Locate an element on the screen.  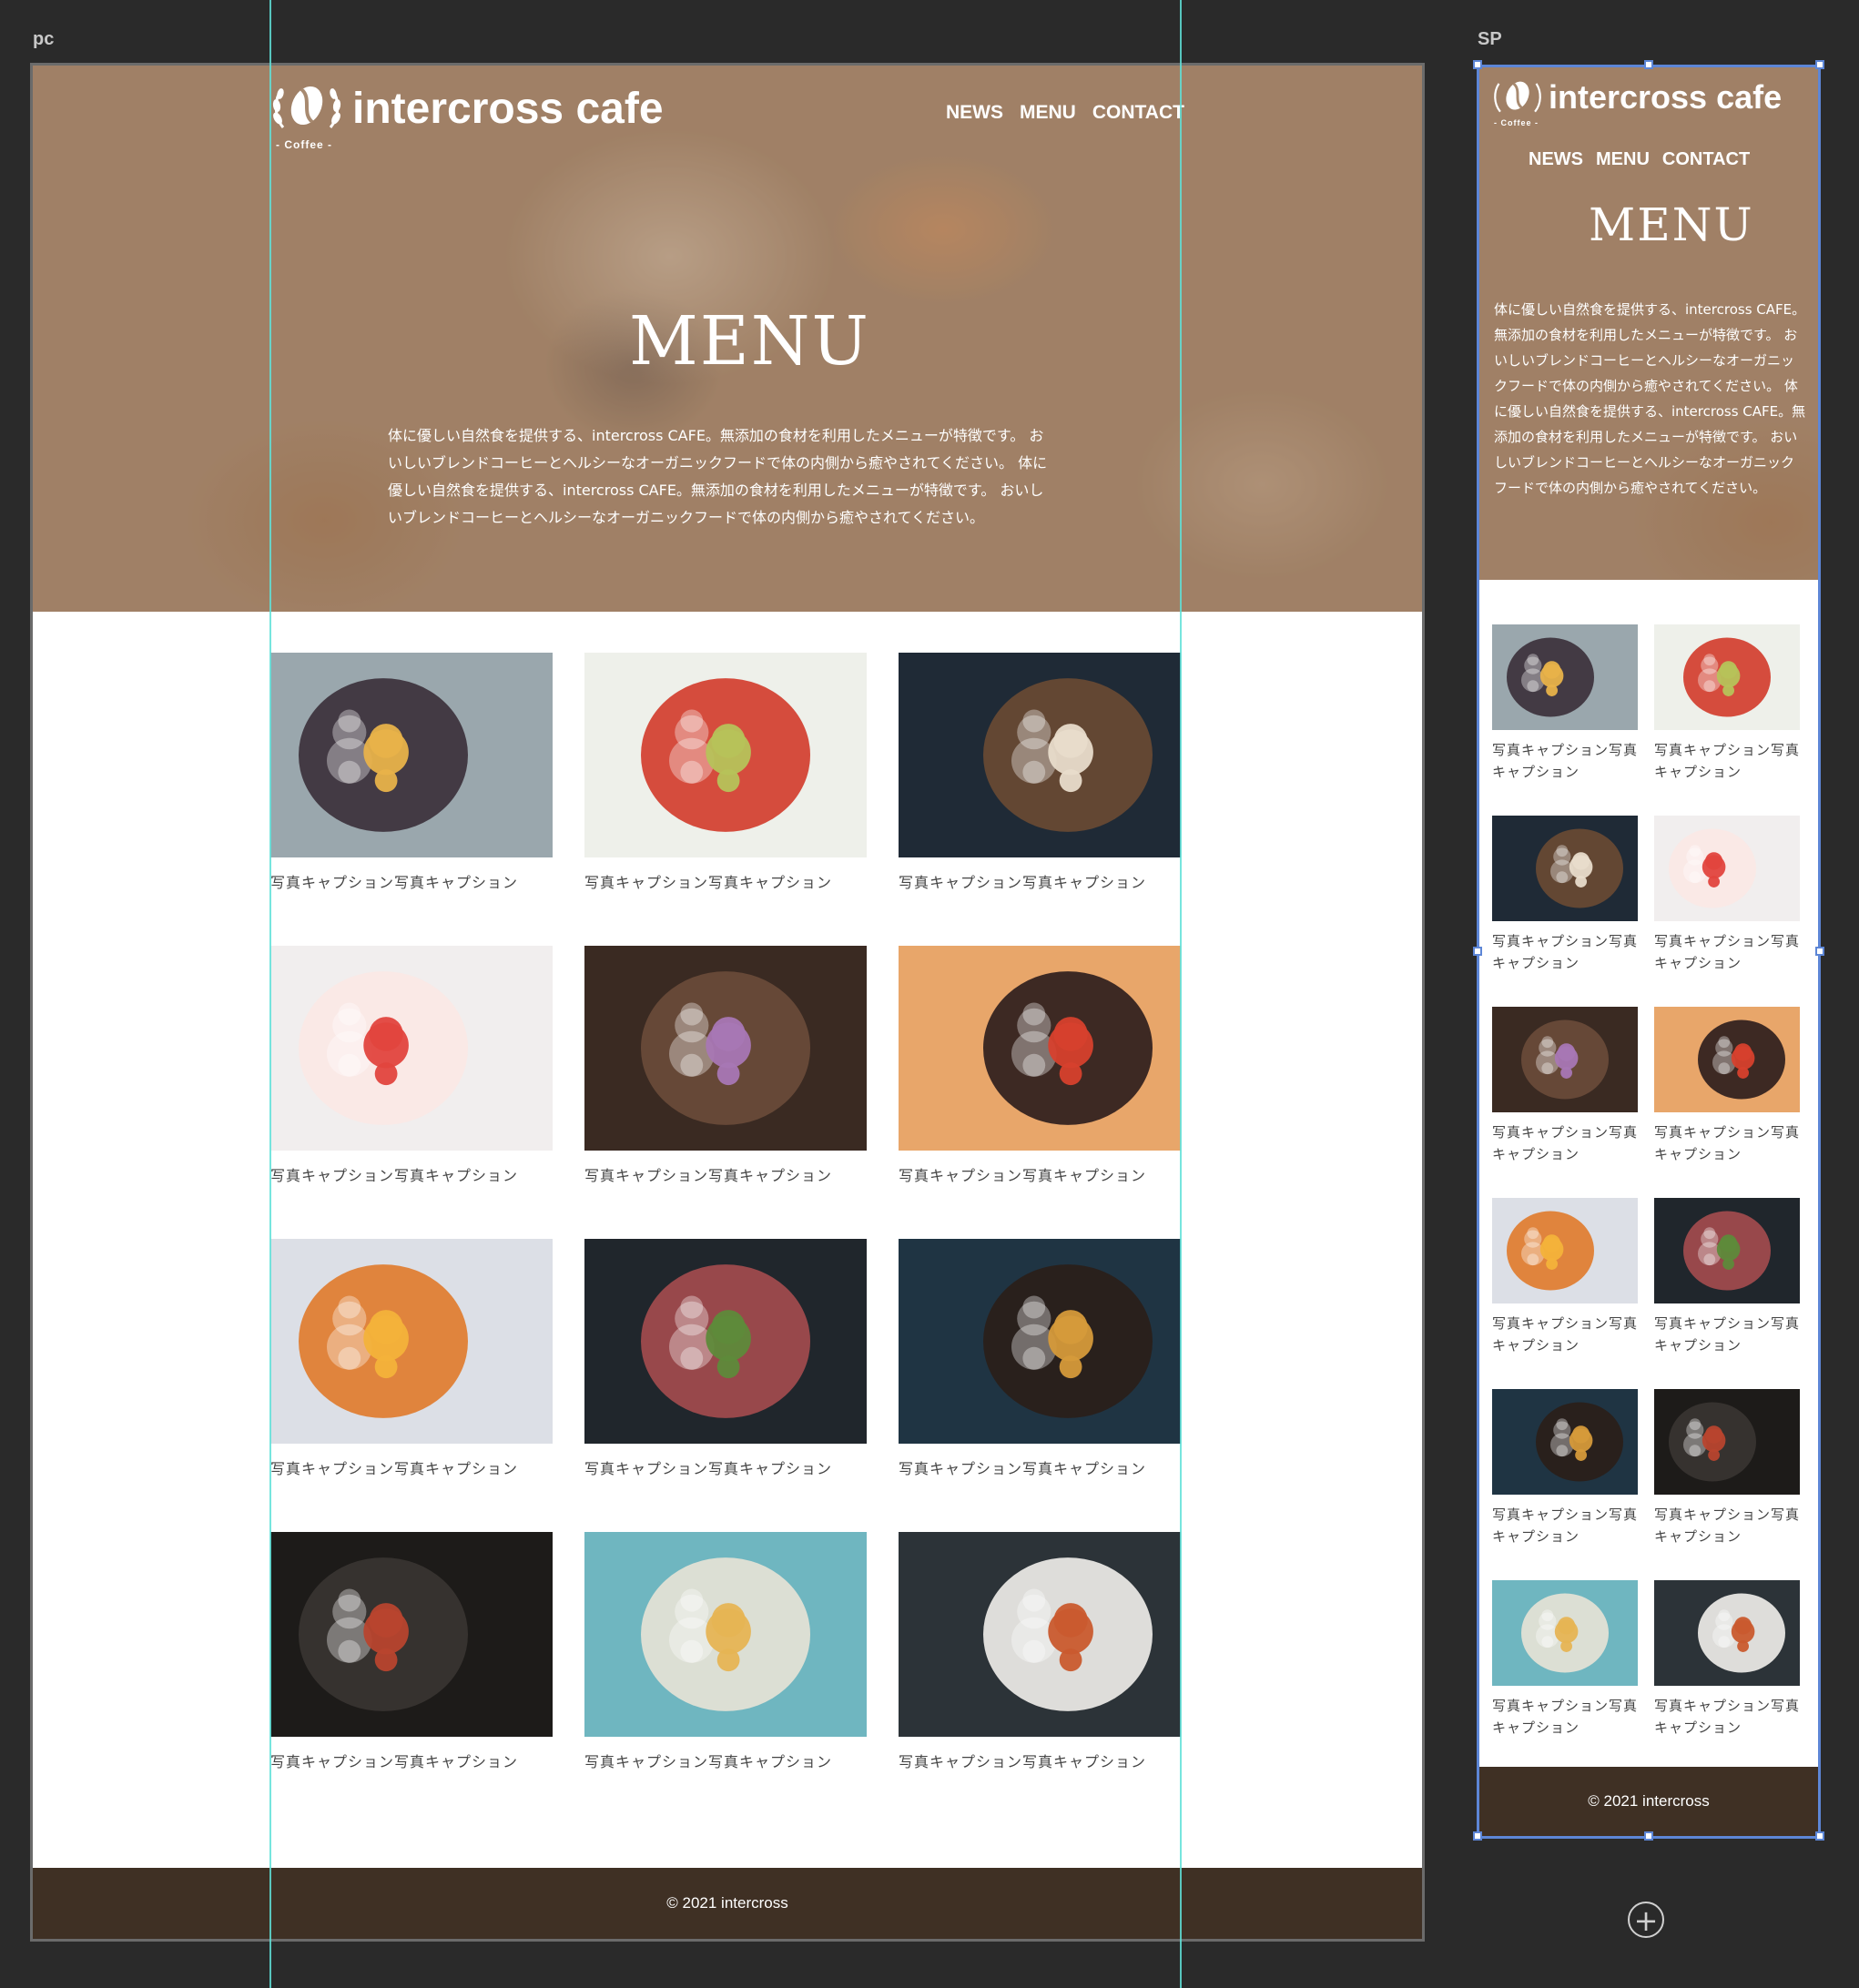
fruit-bowl-photo is located at coordinates (1565, 677).